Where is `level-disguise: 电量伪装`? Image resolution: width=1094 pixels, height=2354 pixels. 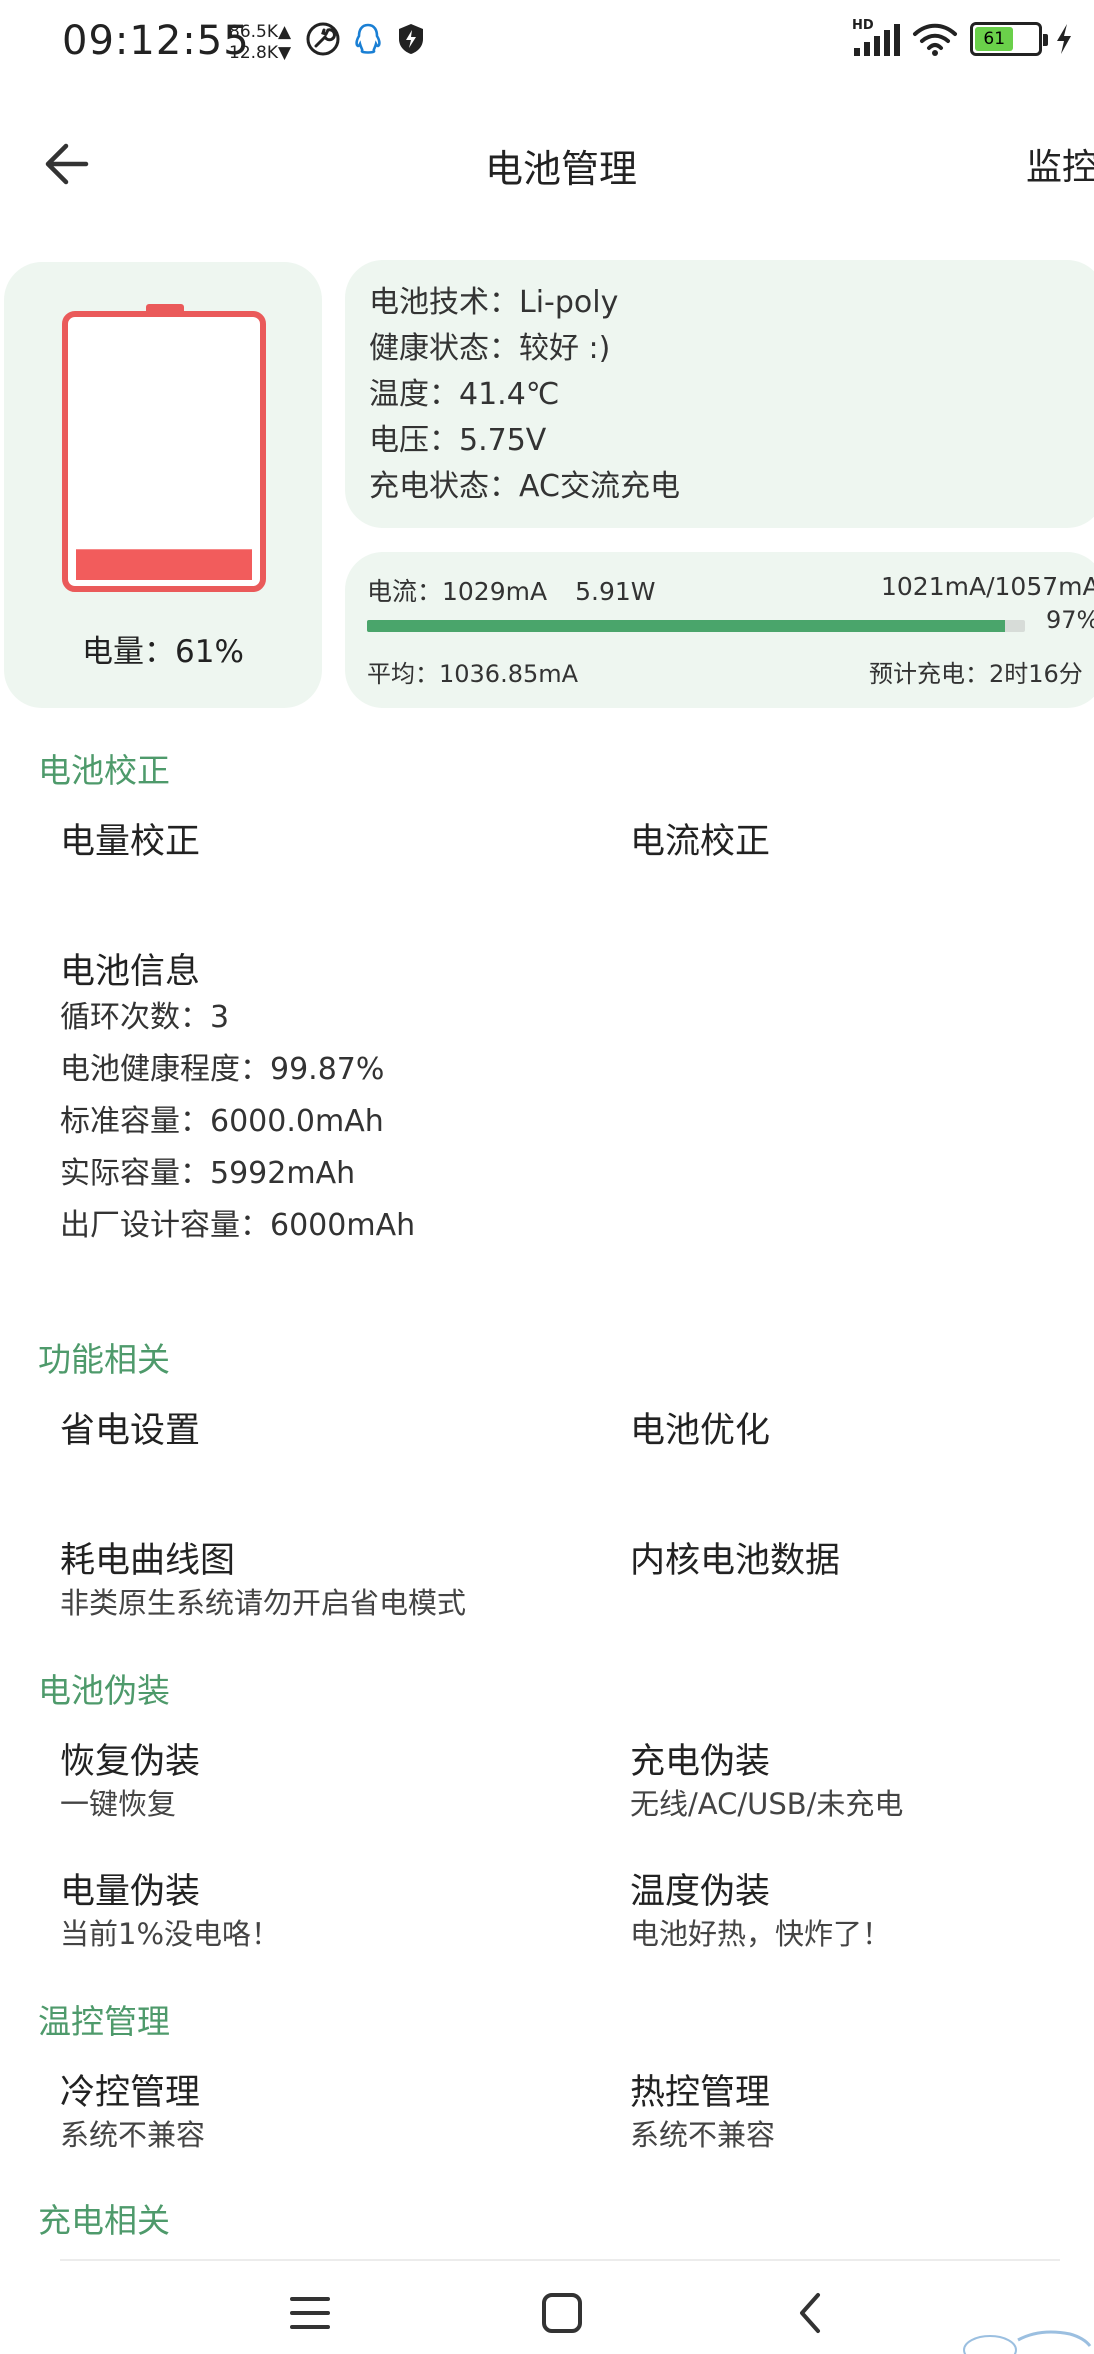 level-disguise: 电量伪装 is located at coordinates (130, 1888).